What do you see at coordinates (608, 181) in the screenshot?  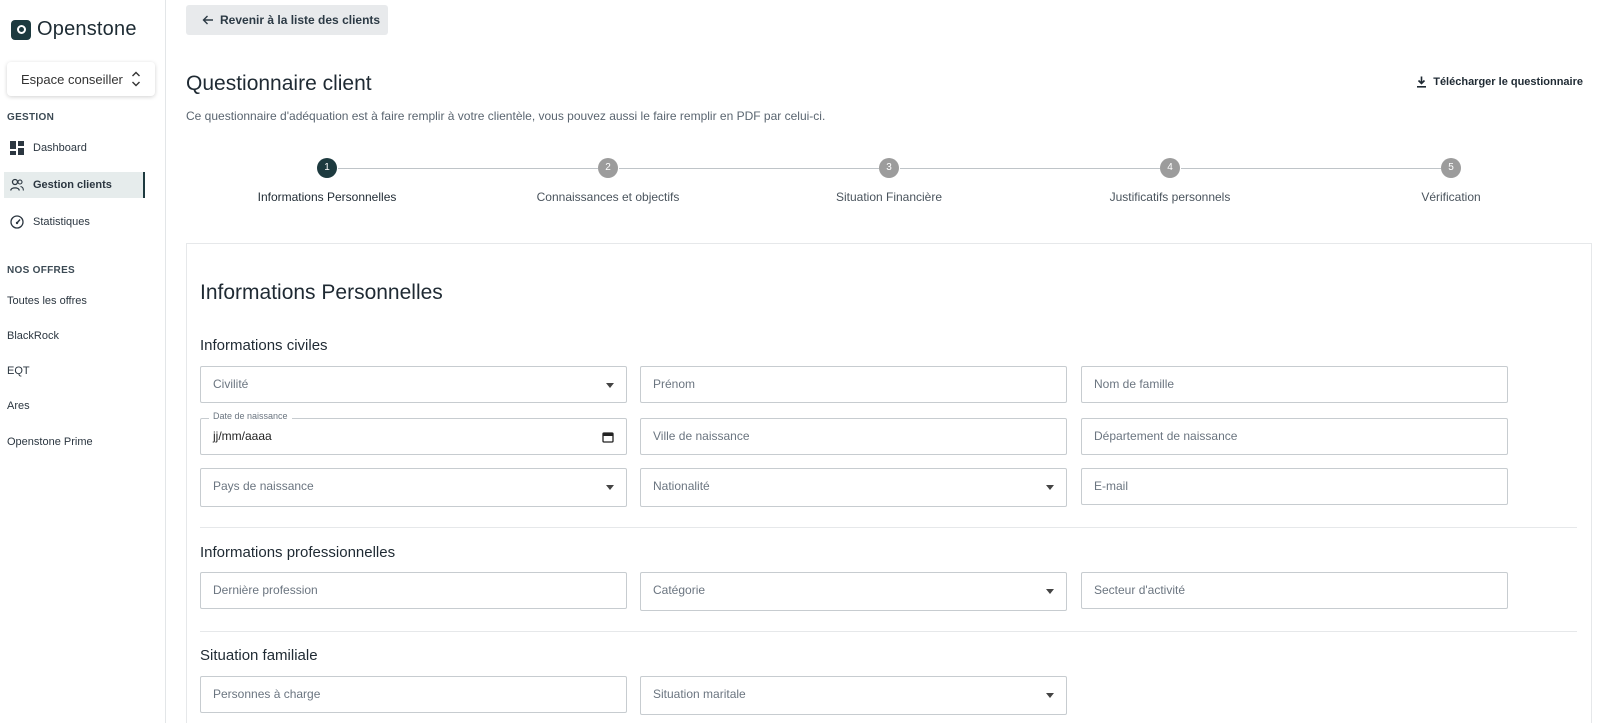 I see `step-2: 2 Connaissances et objectifs` at bounding box center [608, 181].